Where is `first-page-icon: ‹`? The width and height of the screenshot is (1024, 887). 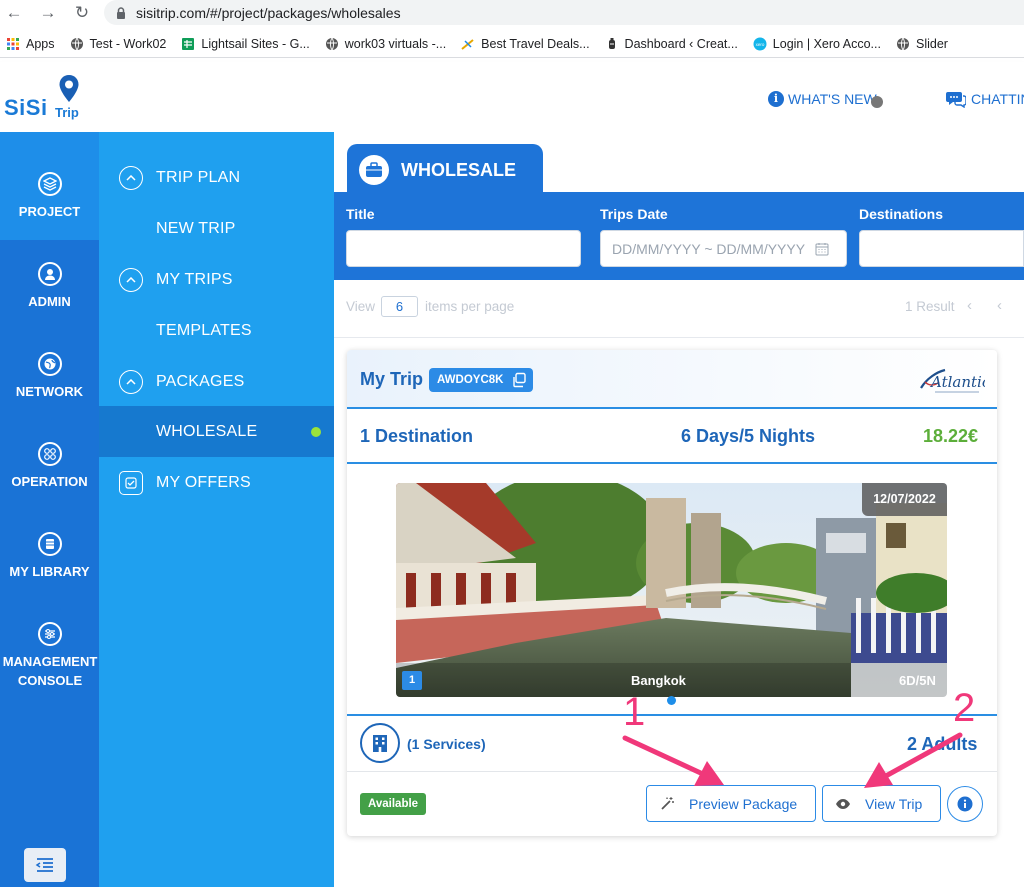
first-page-icon: ‹ is located at coordinates (969, 305).